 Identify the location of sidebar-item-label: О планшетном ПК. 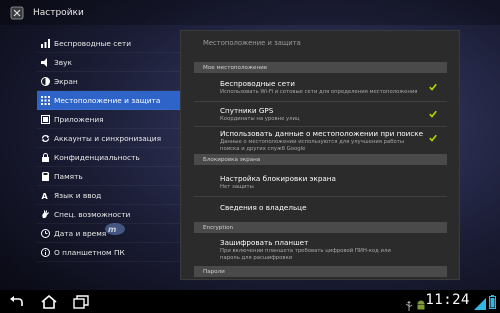
(89, 252).